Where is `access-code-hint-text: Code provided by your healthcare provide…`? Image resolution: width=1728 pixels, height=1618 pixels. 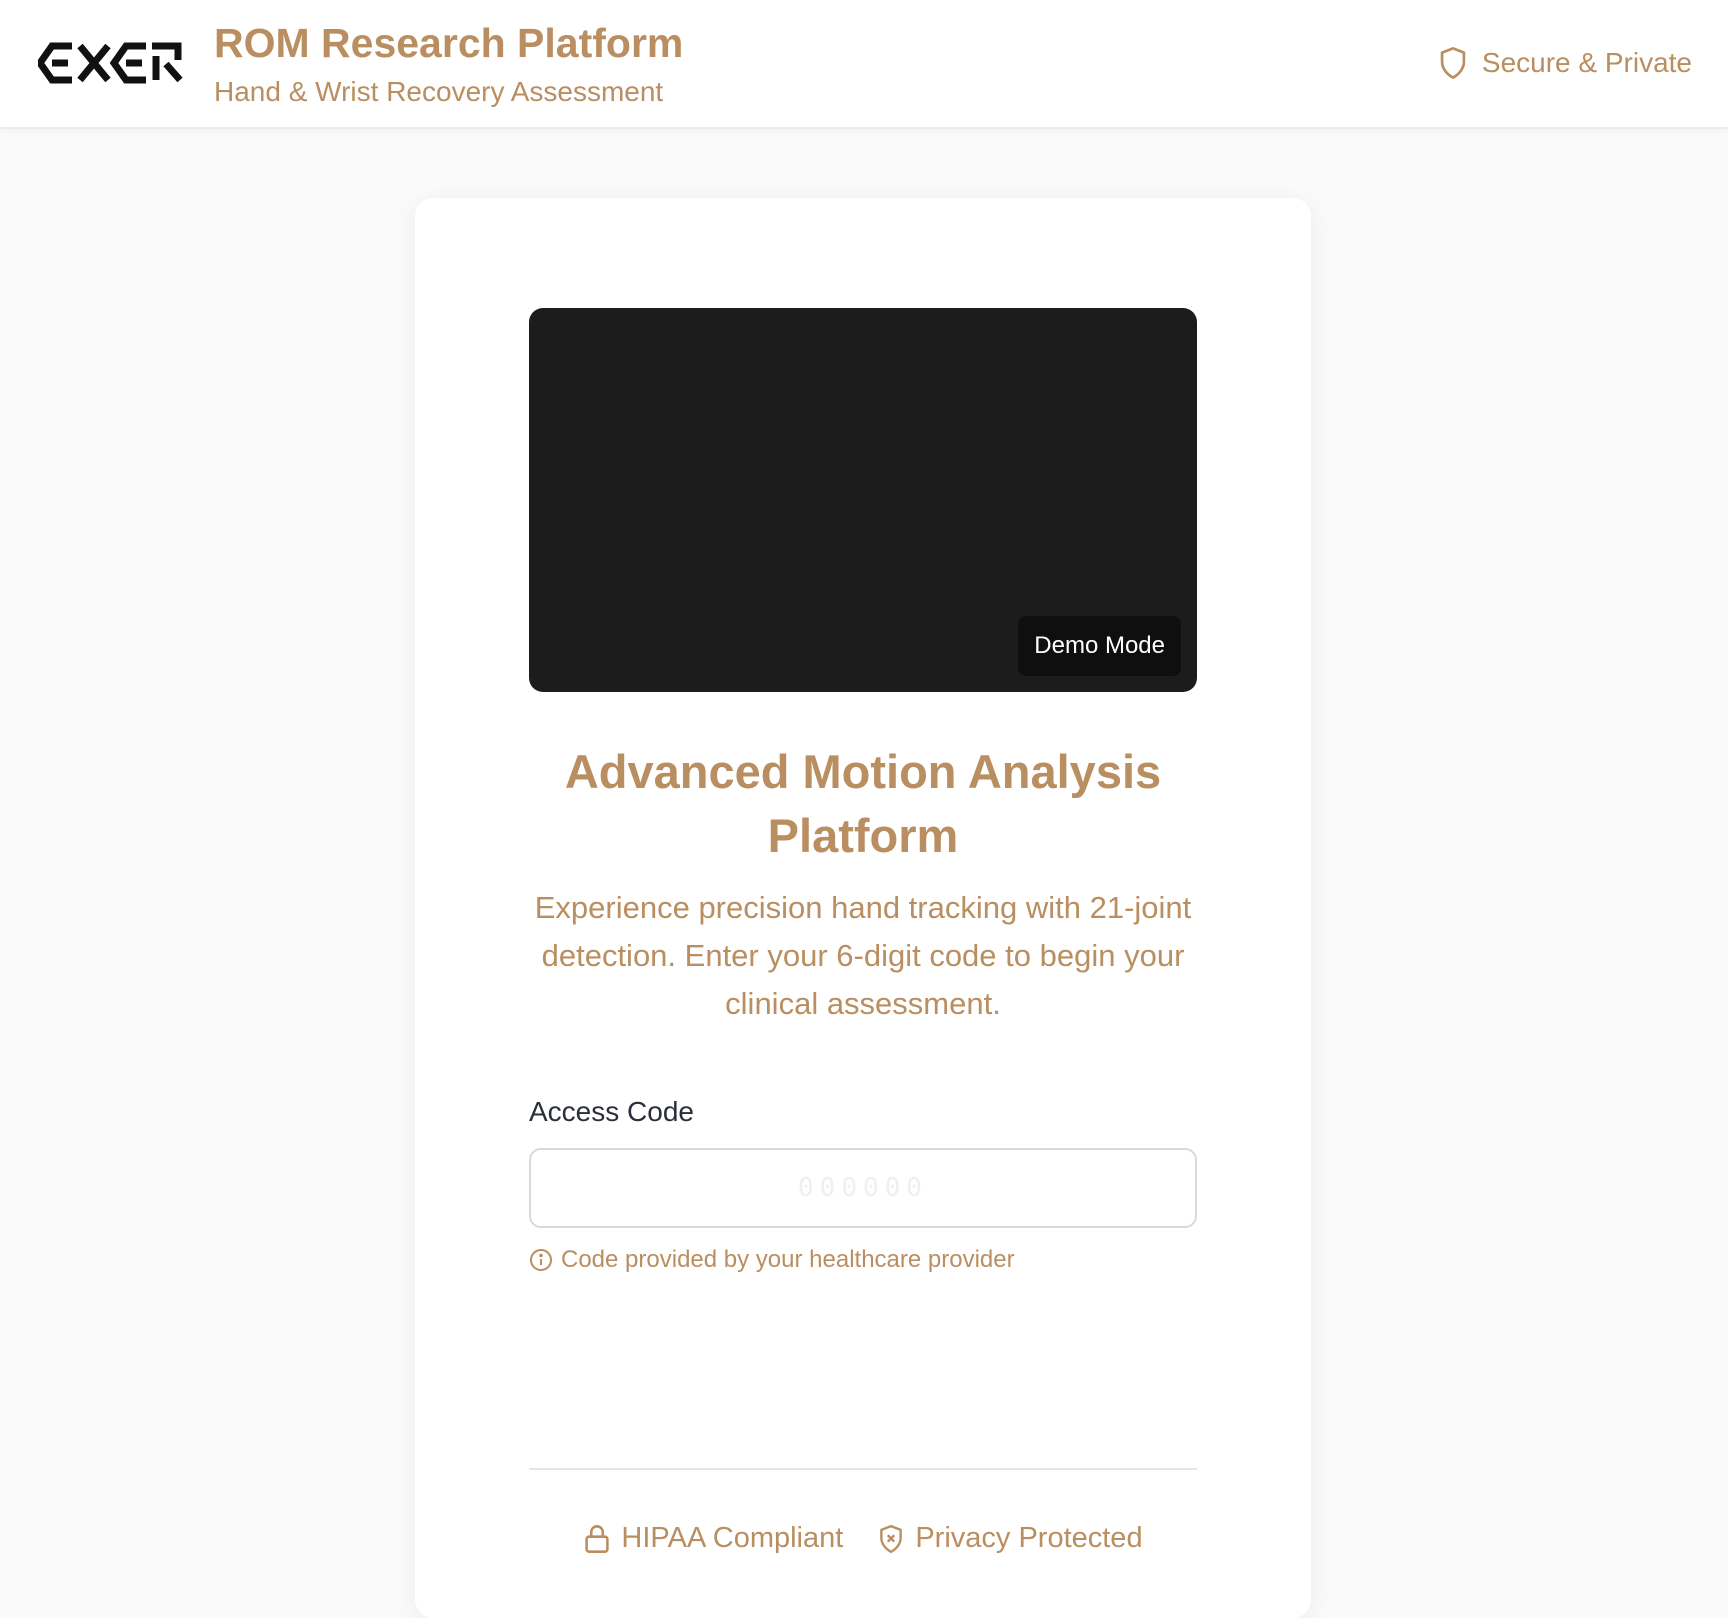 access-code-hint-text: Code provided by your healthcare provide… is located at coordinates (788, 1259).